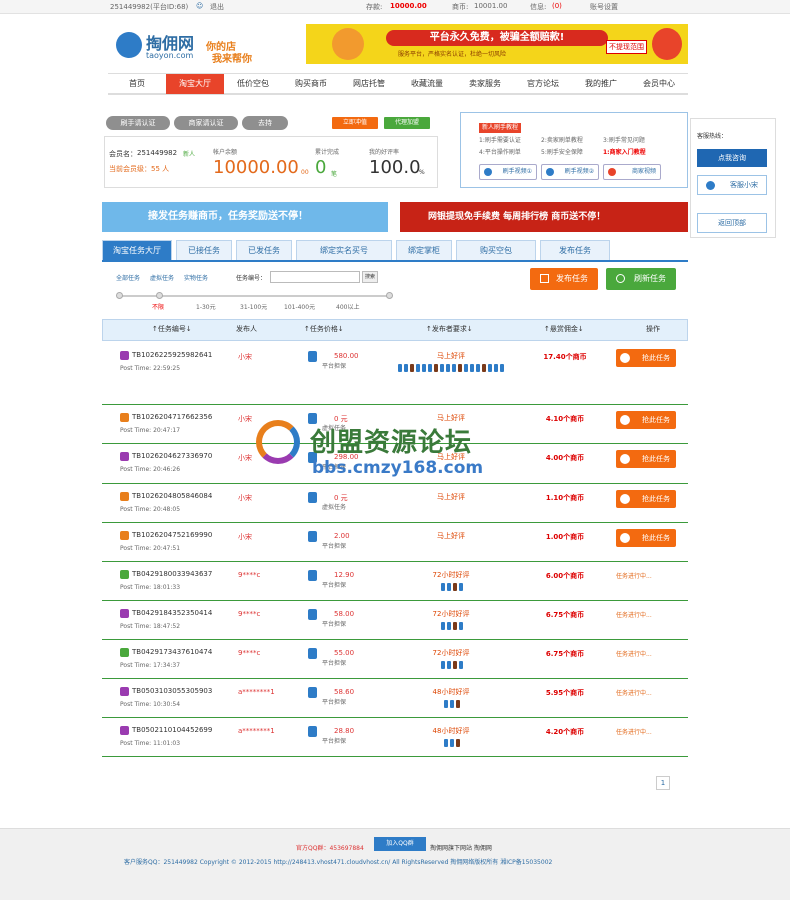 The width and height of the screenshot is (790, 900). Describe the element at coordinates (490, 6) in the screenshot. I see `coins-value: 10001.00` at that location.